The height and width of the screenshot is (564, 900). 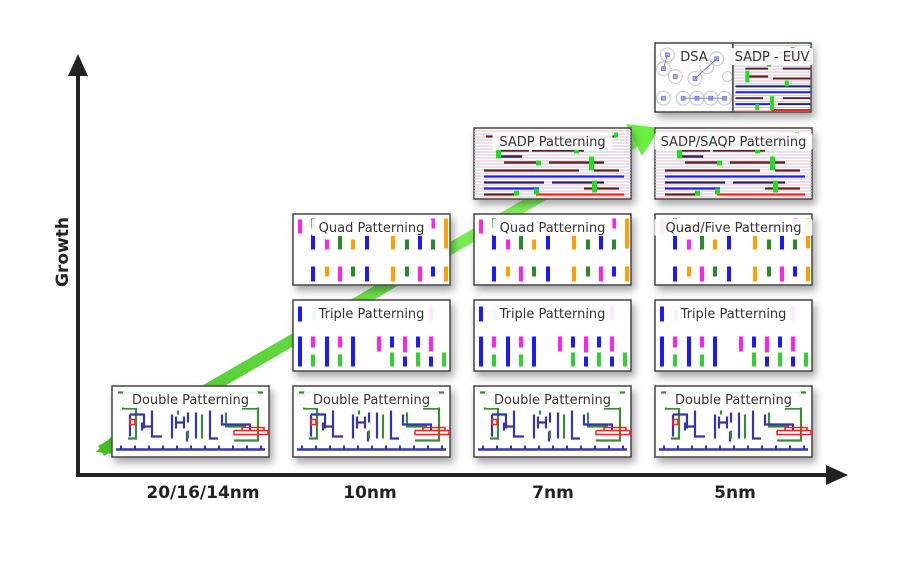 I want to click on x-category-label: 10nm, so click(x=369, y=493).